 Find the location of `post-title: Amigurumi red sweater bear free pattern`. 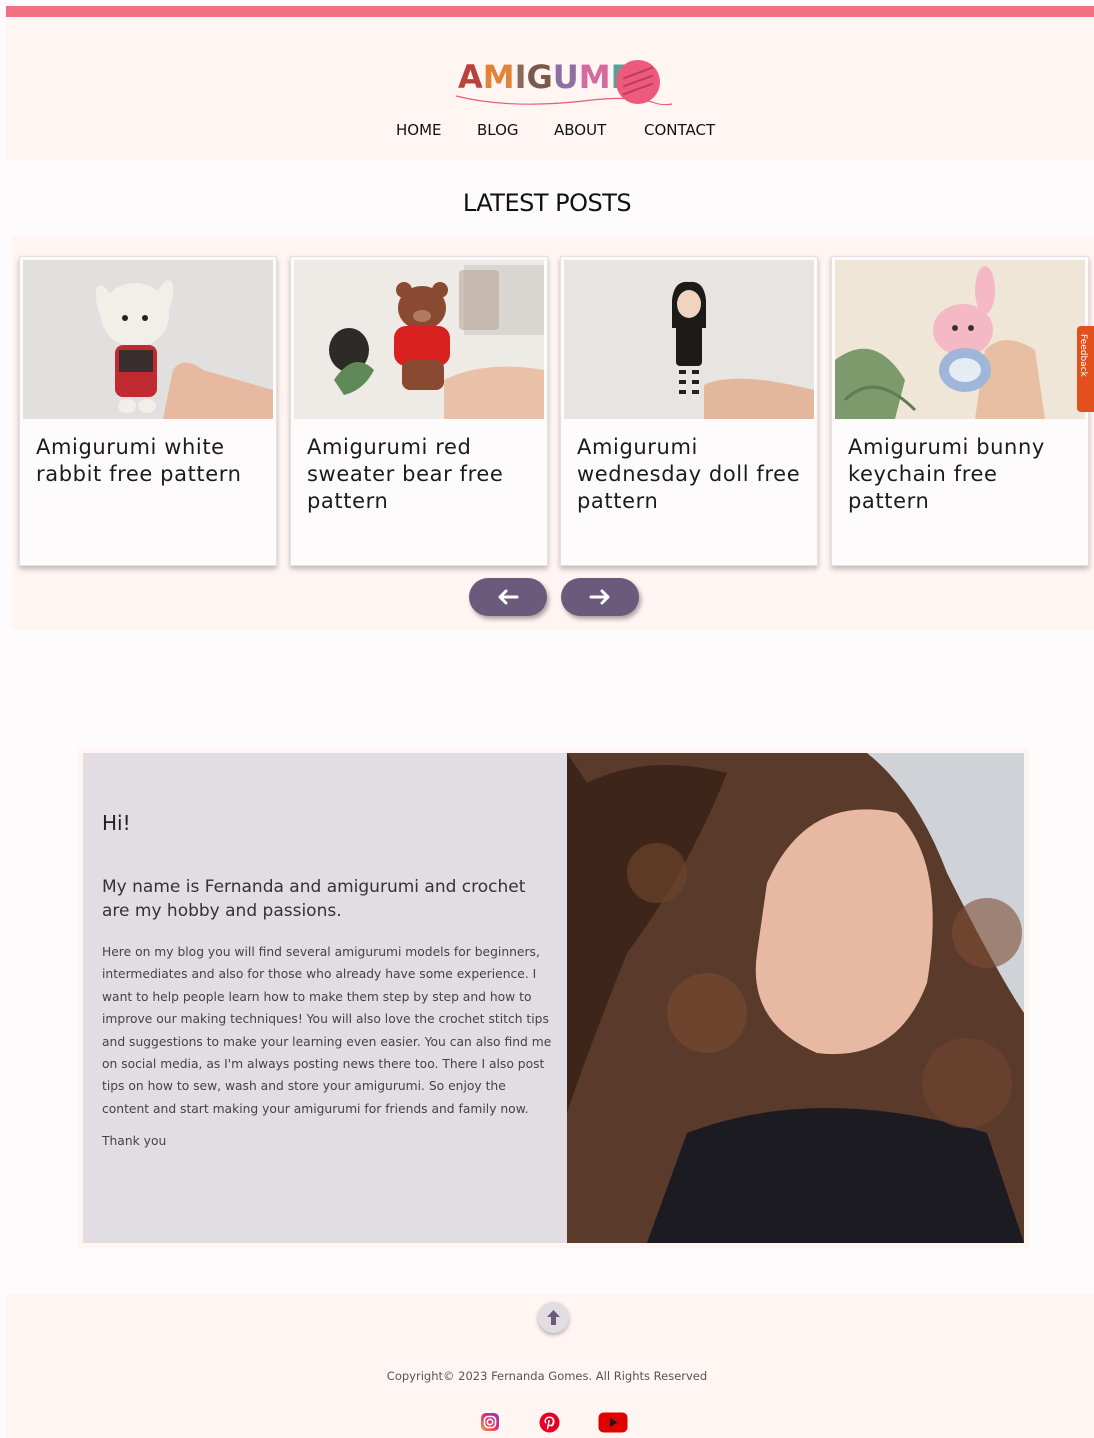

post-title: Amigurumi red sweater bear free pattern is located at coordinates (421, 474).